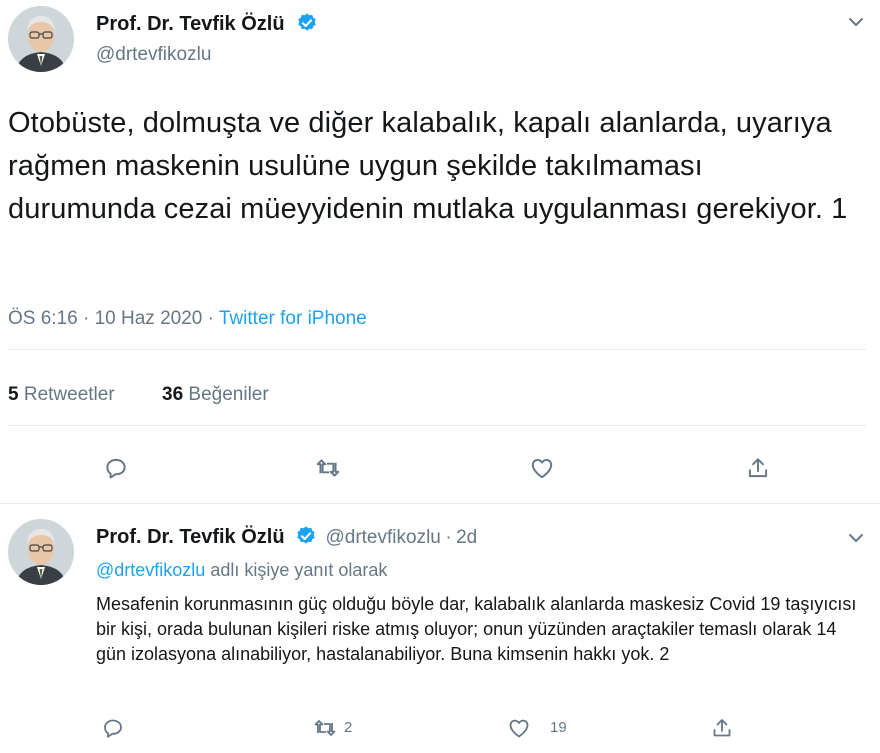  I want to click on reply-author-handle: @drtevfikozlu, so click(382, 537).